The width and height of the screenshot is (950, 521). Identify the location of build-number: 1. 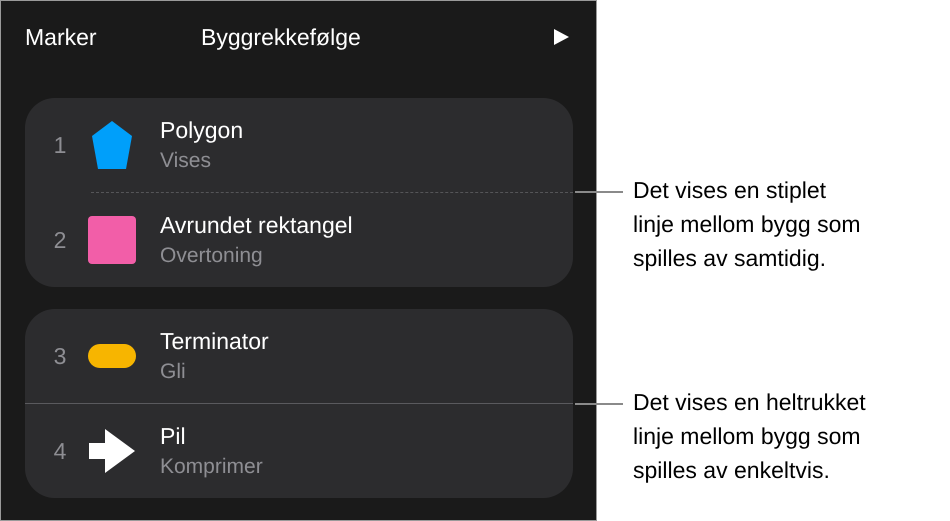
(60, 145).